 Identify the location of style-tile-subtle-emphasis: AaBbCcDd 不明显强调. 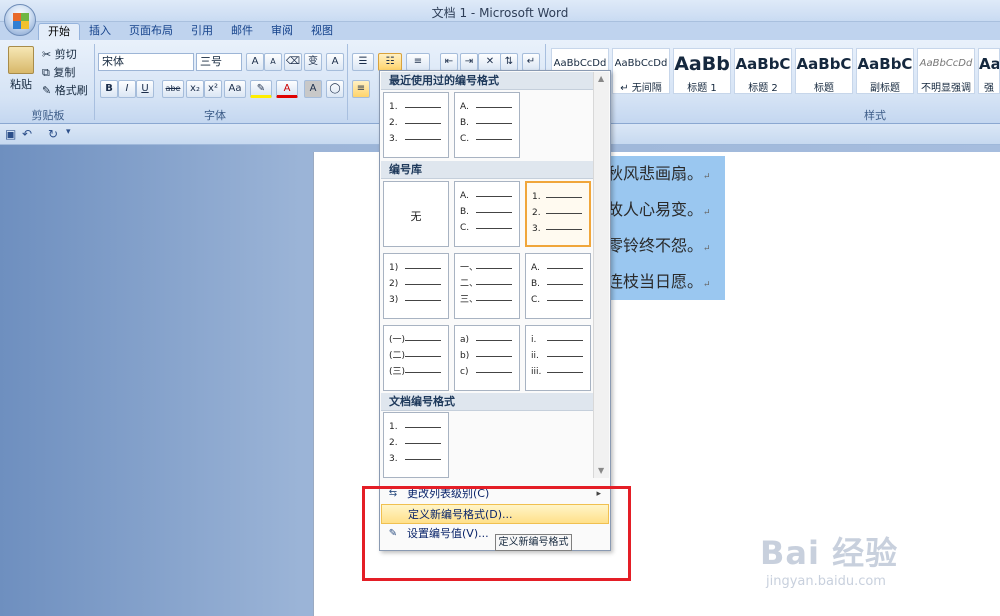
(946, 71).